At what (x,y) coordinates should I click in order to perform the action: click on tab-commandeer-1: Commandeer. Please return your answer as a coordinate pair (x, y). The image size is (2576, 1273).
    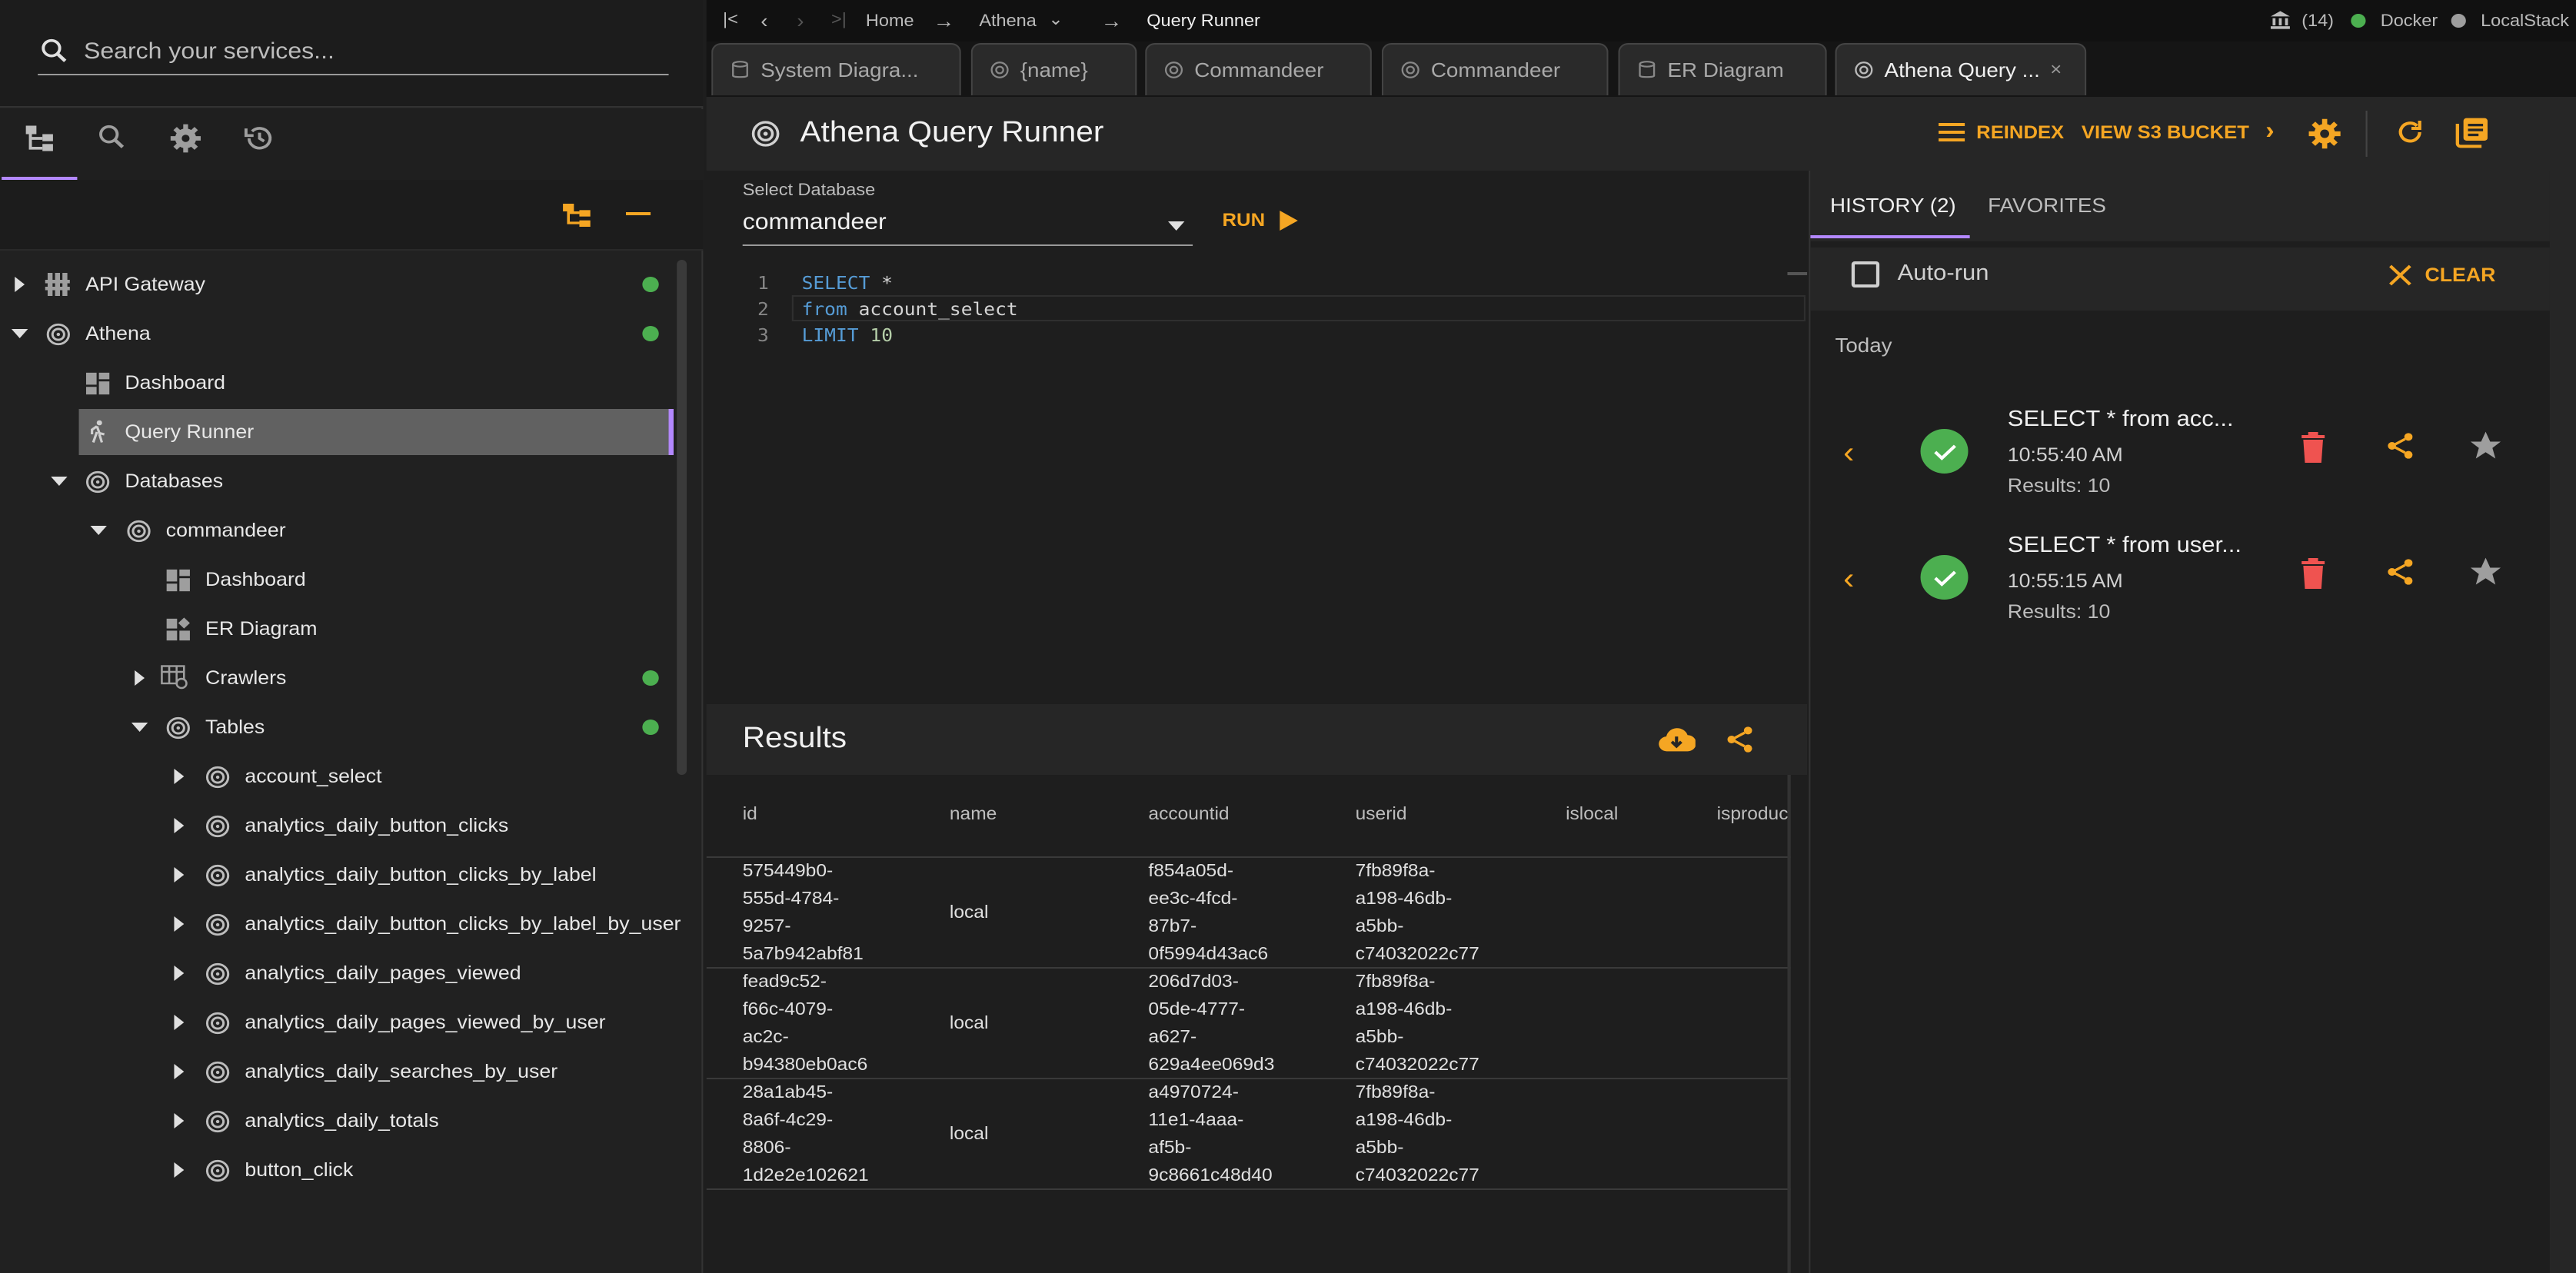
    Looking at the image, I should click on (1258, 69).